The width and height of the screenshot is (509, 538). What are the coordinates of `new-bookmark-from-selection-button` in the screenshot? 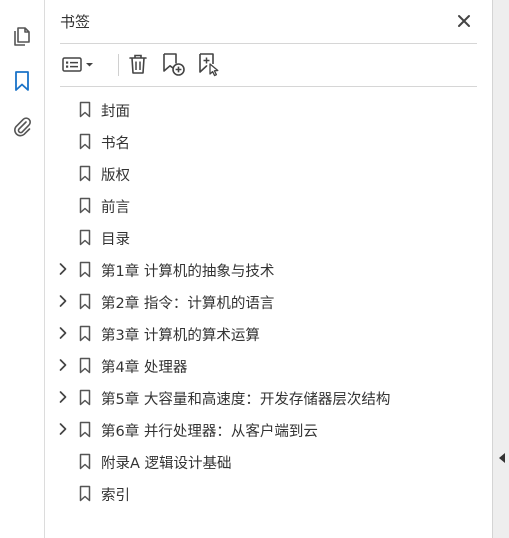 It's located at (209, 64).